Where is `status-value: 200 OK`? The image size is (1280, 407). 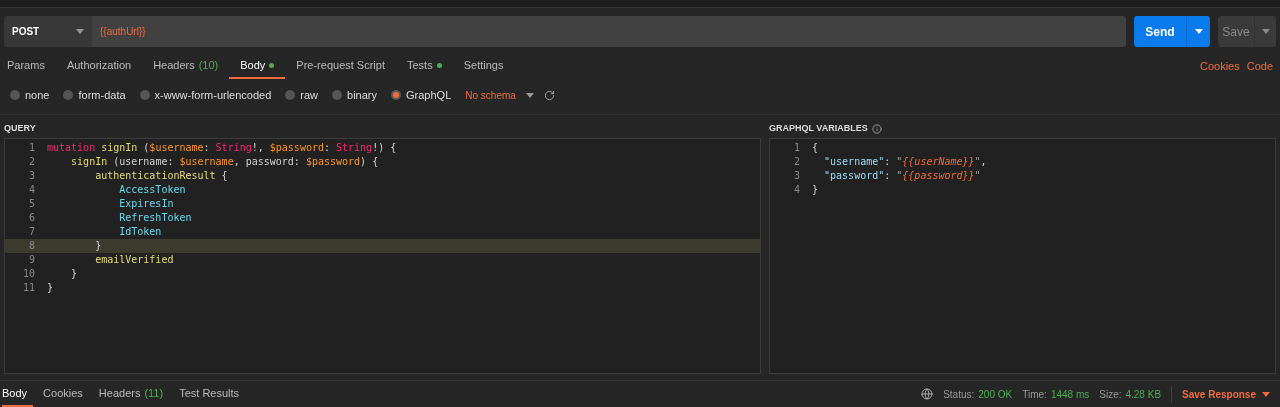
status-value: 200 OK is located at coordinates (995, 394).